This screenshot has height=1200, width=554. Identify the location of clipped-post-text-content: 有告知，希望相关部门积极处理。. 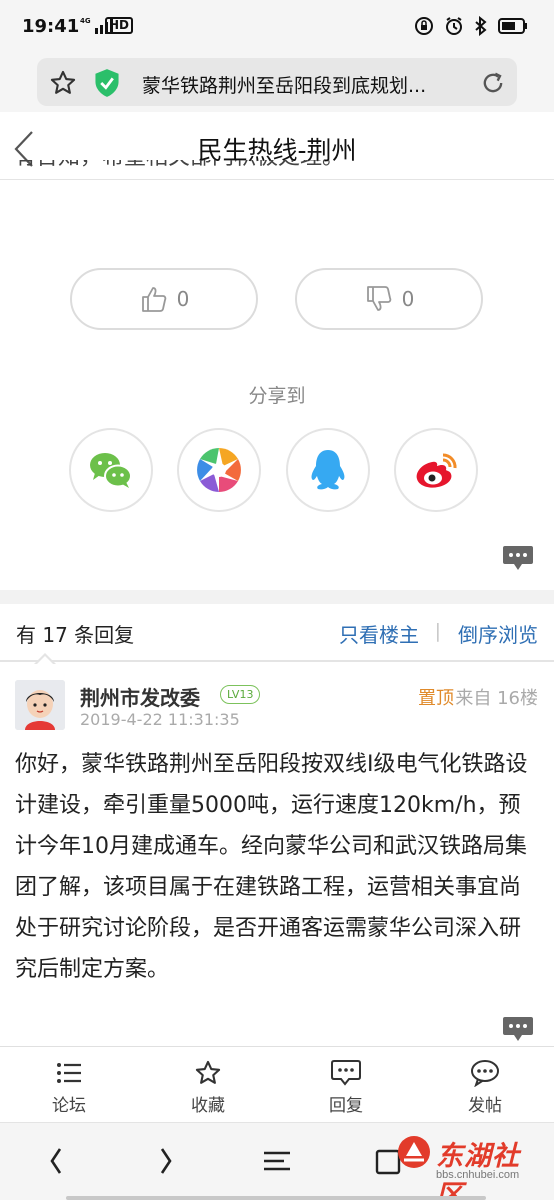
(279, 169).